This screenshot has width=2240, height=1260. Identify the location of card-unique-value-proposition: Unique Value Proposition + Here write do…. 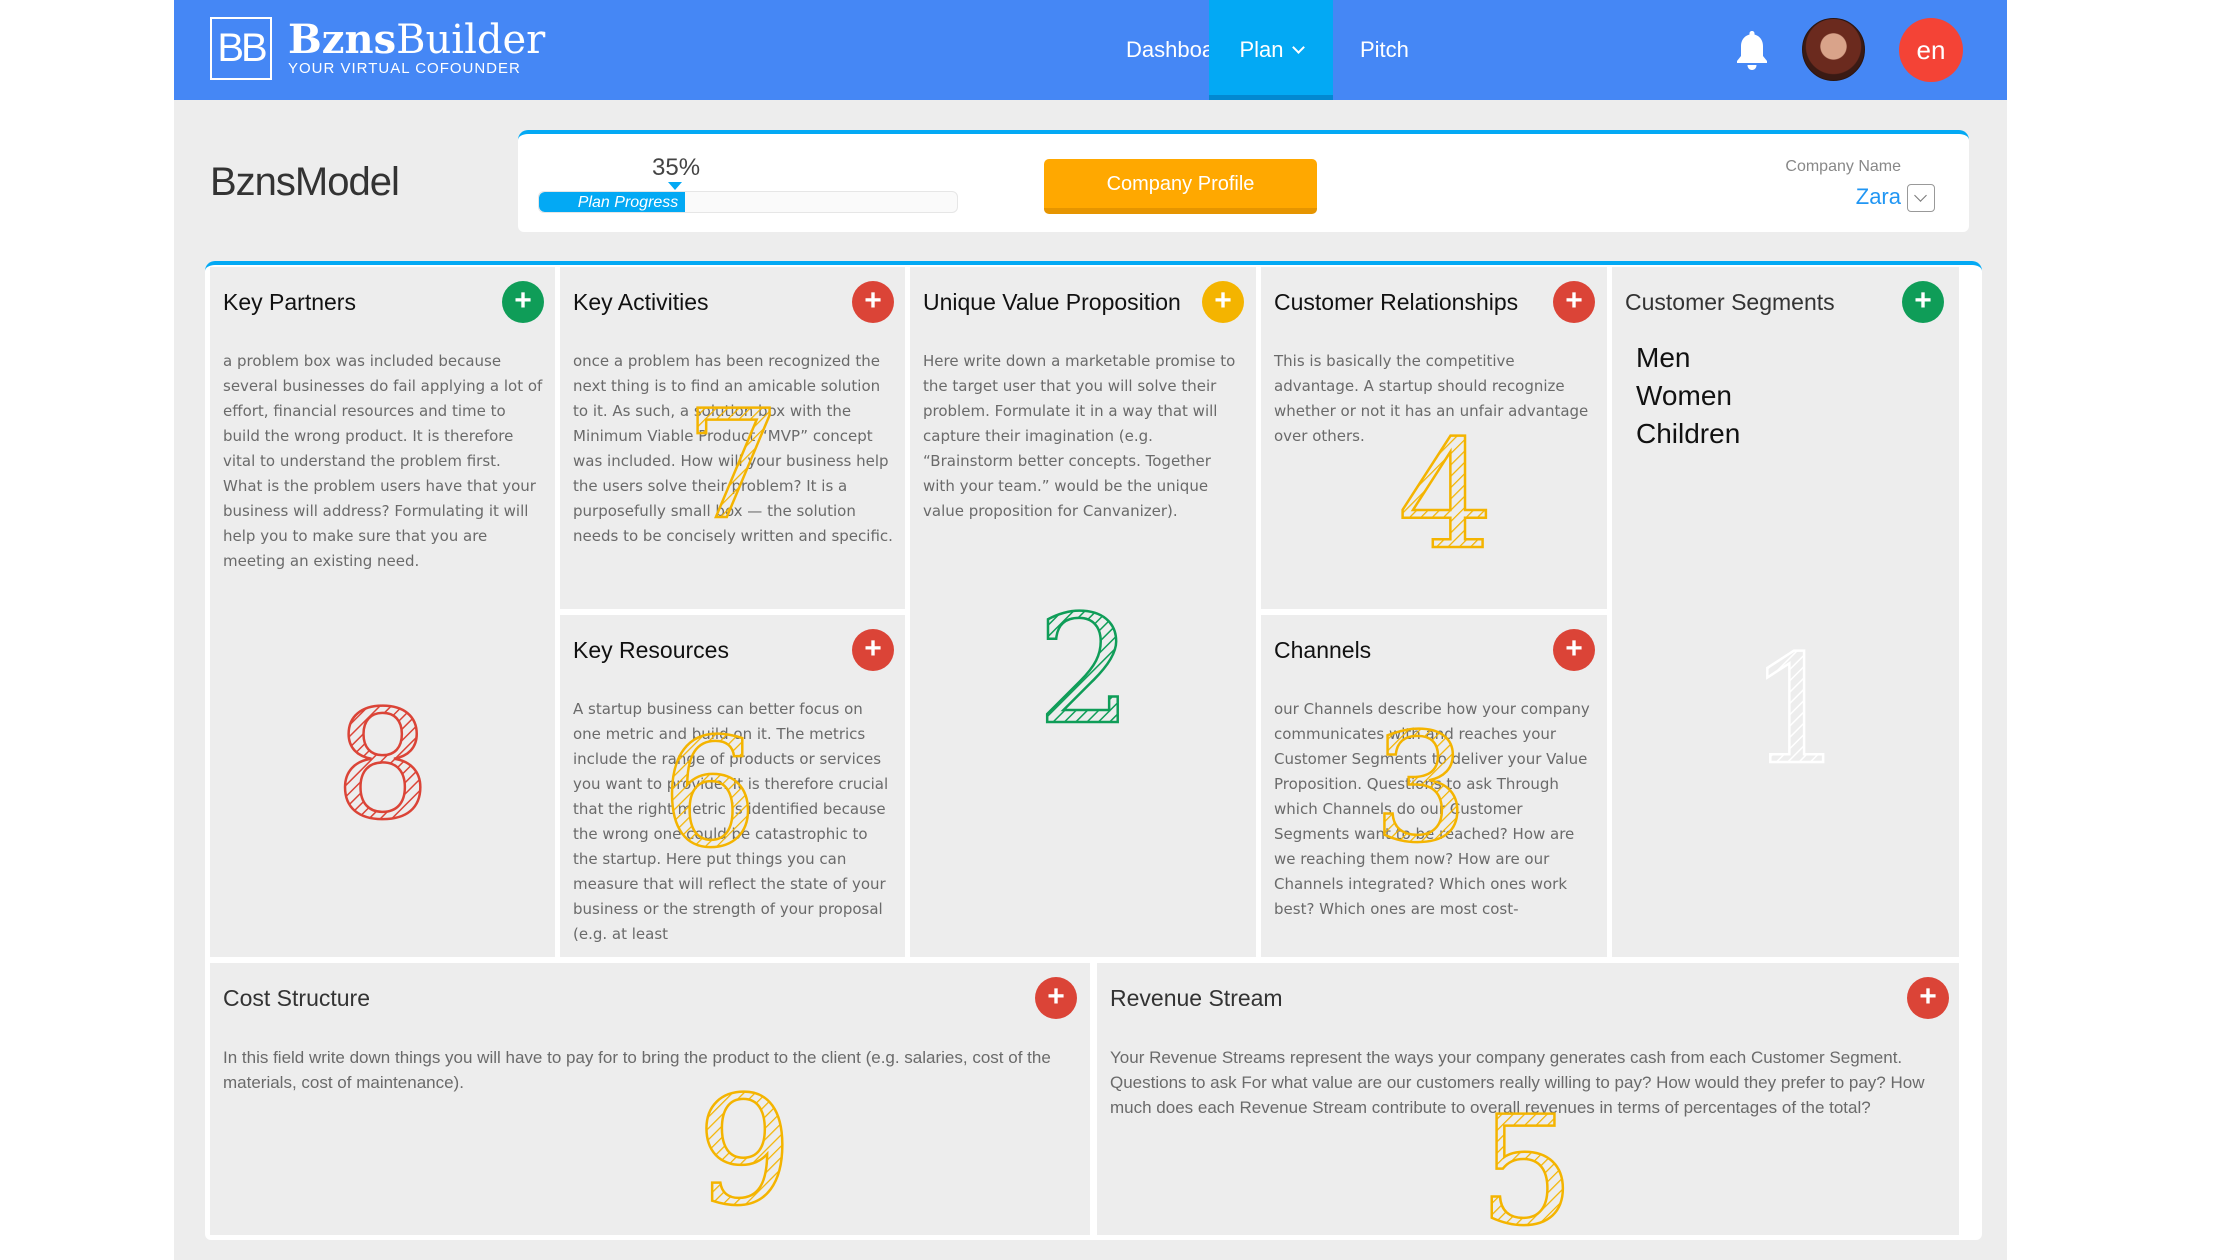
(1083, 612).